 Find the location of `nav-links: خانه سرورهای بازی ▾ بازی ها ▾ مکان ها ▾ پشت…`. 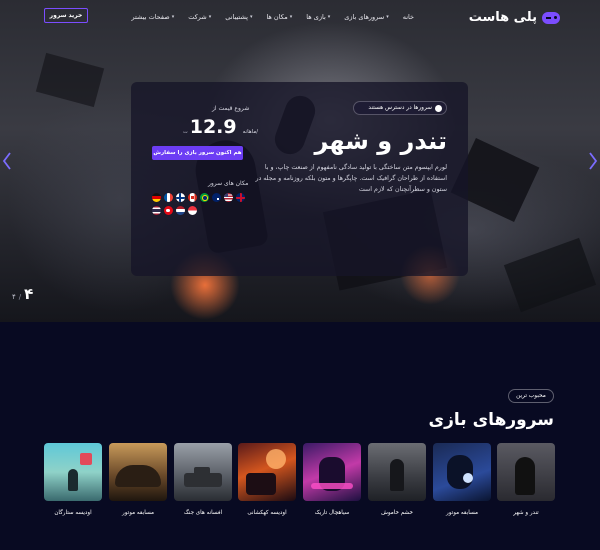

nav-links: خانه سرورهای بازی ▾ بازی ها ▾ مکان ها ▾ پشت… is located at coordinates (272, 17).